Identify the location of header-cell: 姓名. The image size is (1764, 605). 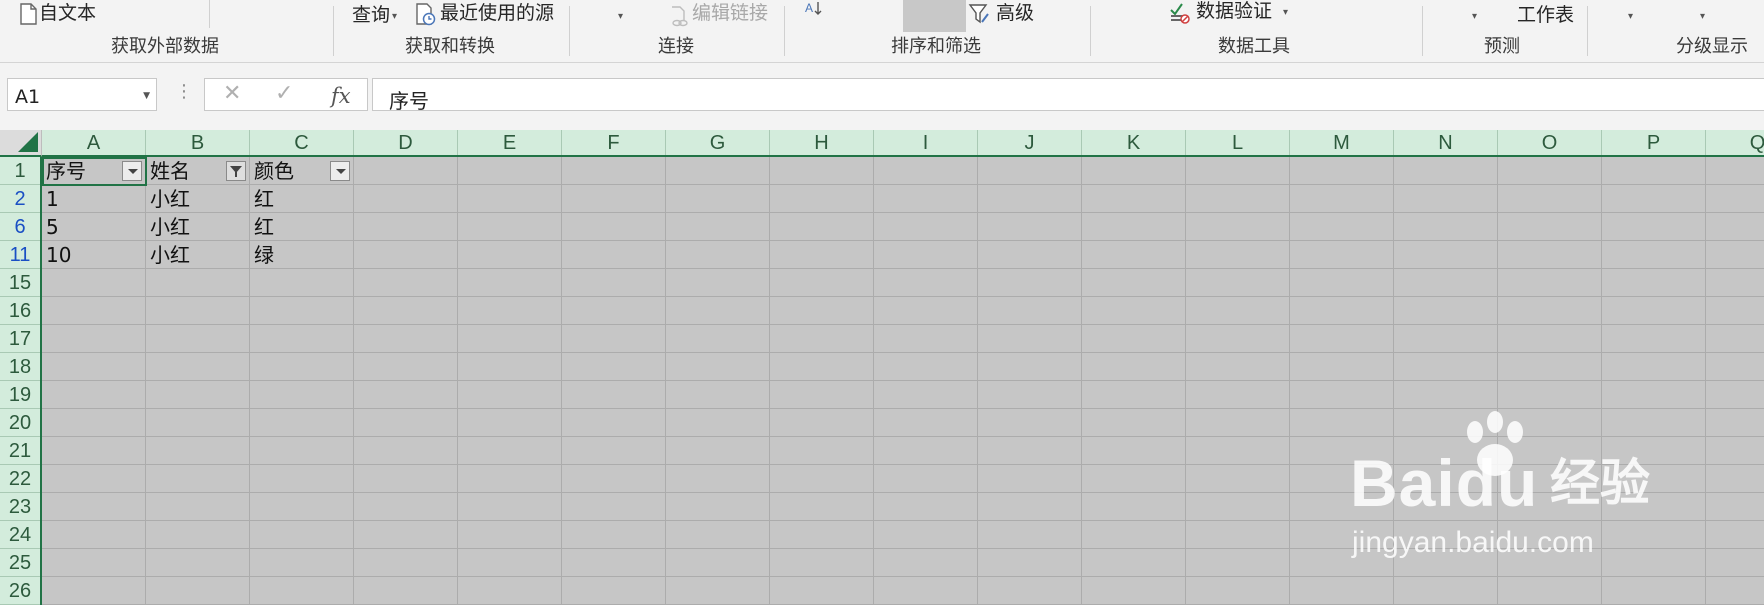
(168, 171).